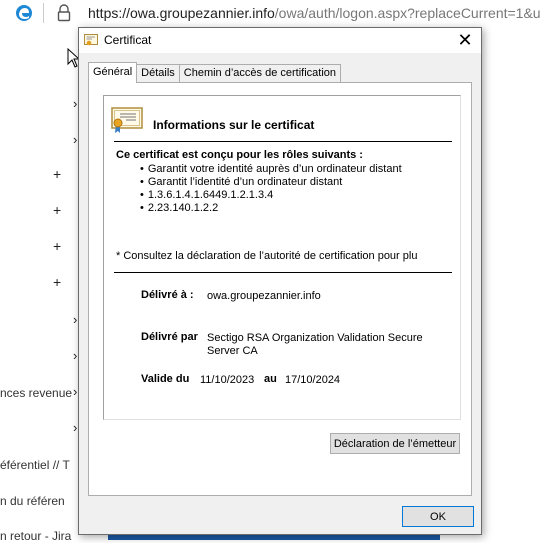  I want to click on valid-from-value: 11/10/2023, so click(227, 380).